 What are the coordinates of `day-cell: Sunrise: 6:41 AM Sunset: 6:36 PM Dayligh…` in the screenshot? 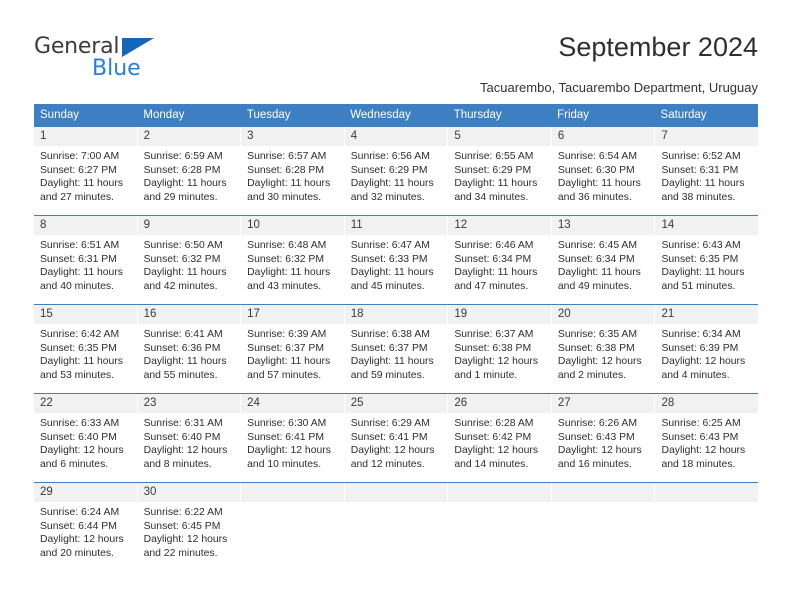 It's located at (188, 358).